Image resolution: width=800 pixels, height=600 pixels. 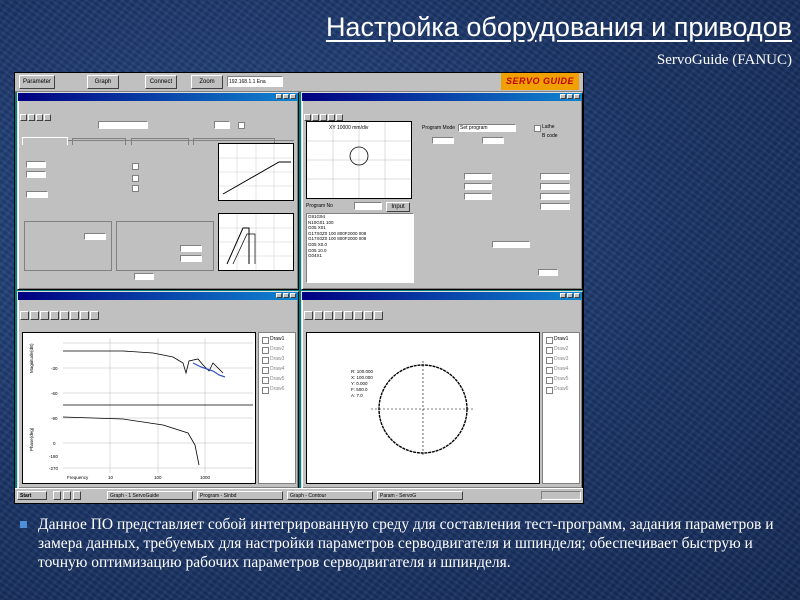 I want to click on contour-info: R: 100.000, so click(x=362, y=371).